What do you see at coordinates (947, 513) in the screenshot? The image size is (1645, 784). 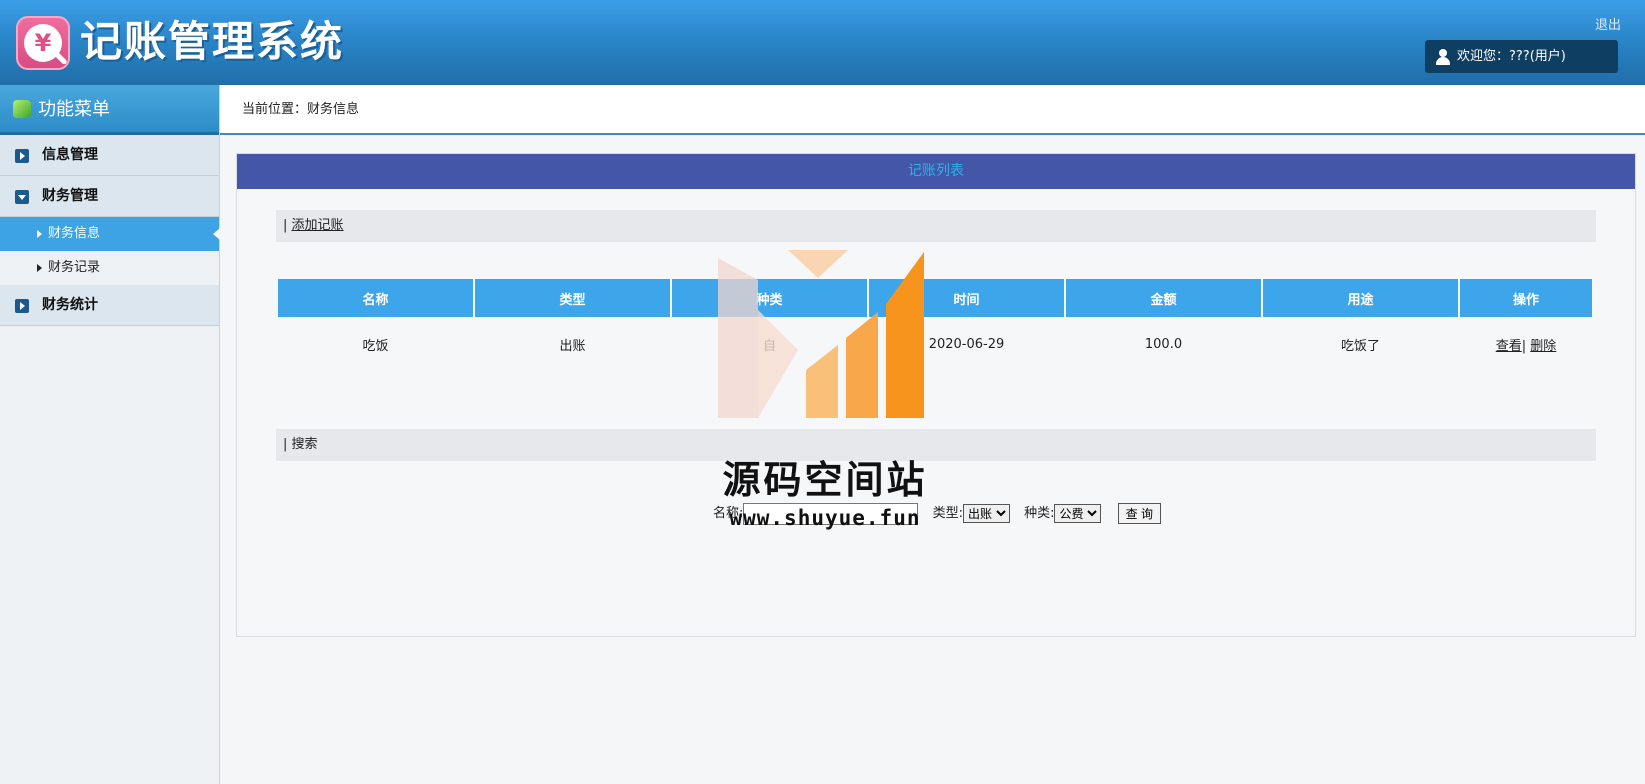 I see `type-label: 类型:` at bounding box center [947, 513].